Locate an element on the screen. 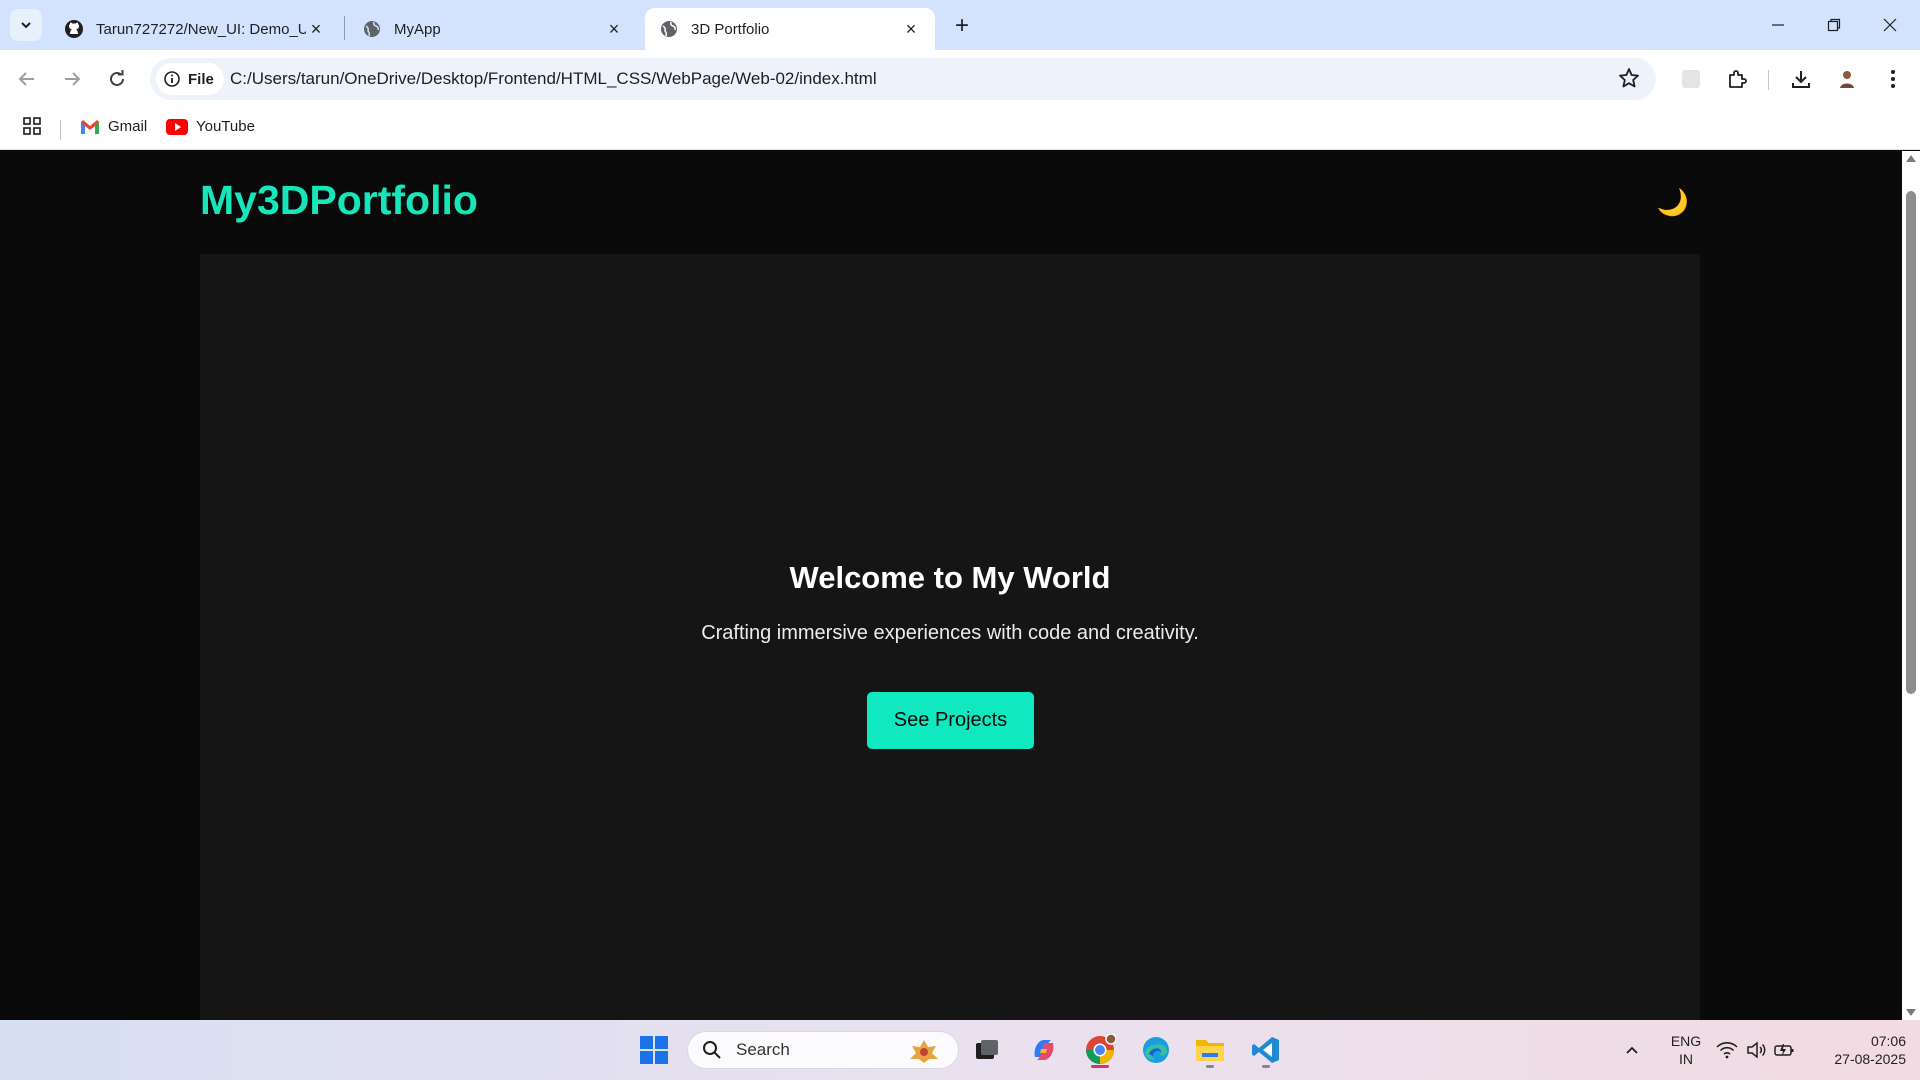 The image size is (1920, 1080). chrome-taskbar-button is located at coordinates (1100, 1050).